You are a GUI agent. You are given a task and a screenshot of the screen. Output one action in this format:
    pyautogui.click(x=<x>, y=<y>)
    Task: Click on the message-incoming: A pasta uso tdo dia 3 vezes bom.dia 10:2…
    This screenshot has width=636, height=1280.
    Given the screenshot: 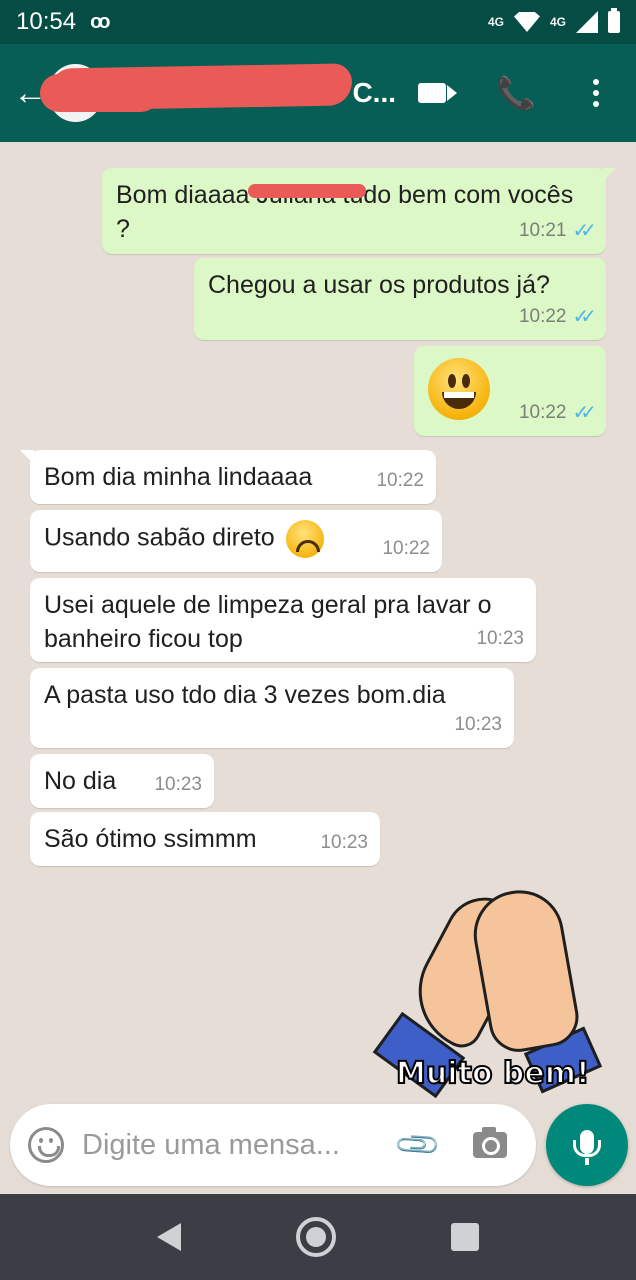 What is the action you would take?
    pyautogui.click(x=272, y=708)
    